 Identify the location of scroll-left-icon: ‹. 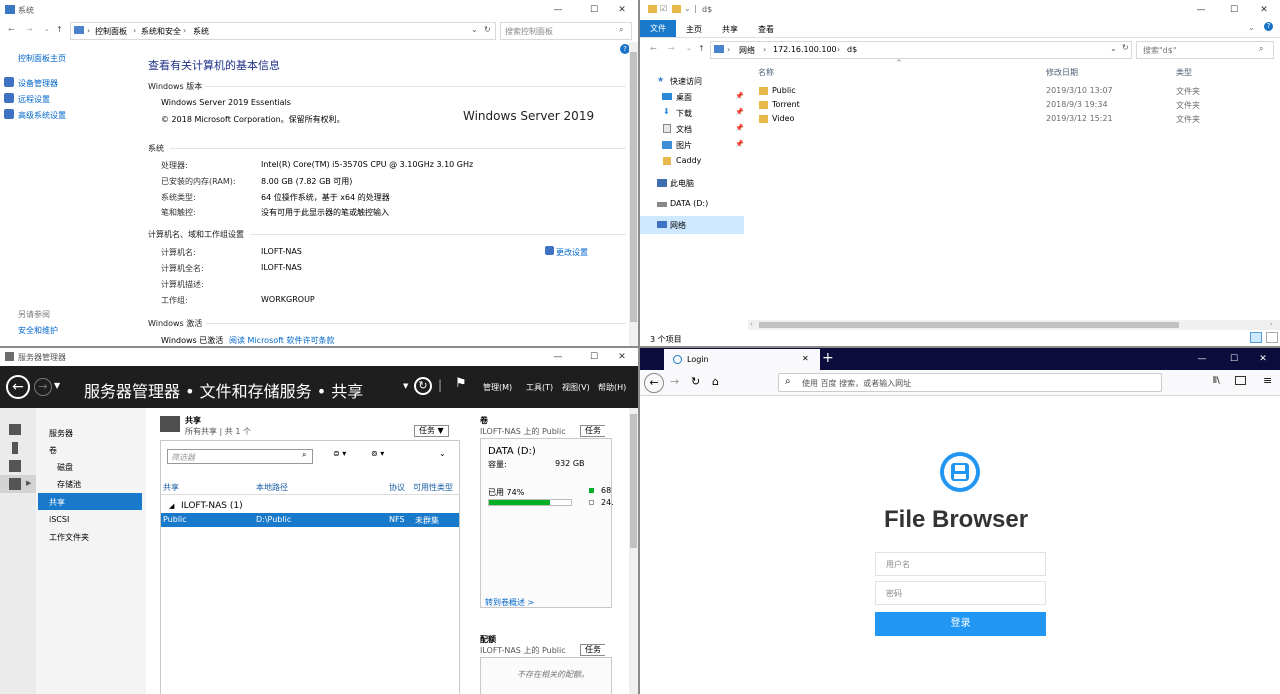
(751, 324).